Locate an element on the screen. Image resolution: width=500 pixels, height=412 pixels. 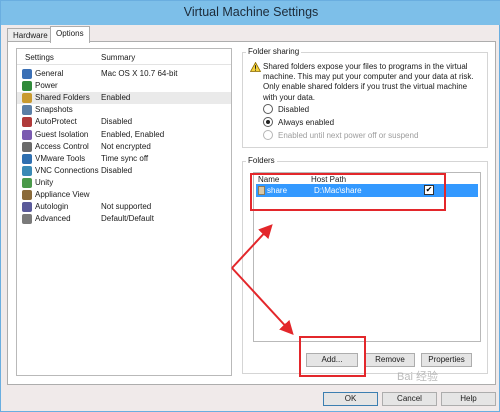
settings-item-vnc-connections: VNC Connections Disabled is located at coordinates (124, 171).